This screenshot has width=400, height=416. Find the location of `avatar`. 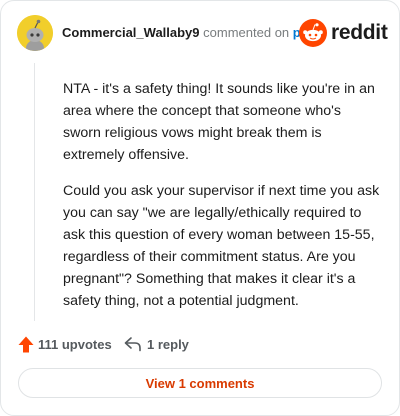

avatar is located at coordinates (35, 33).